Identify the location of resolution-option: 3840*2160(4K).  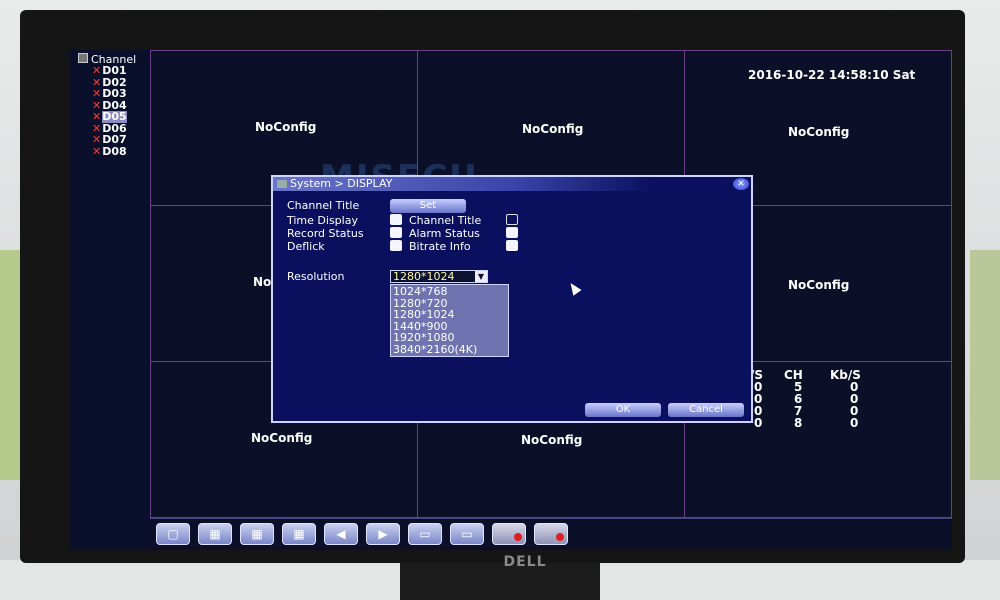
(435, 350).